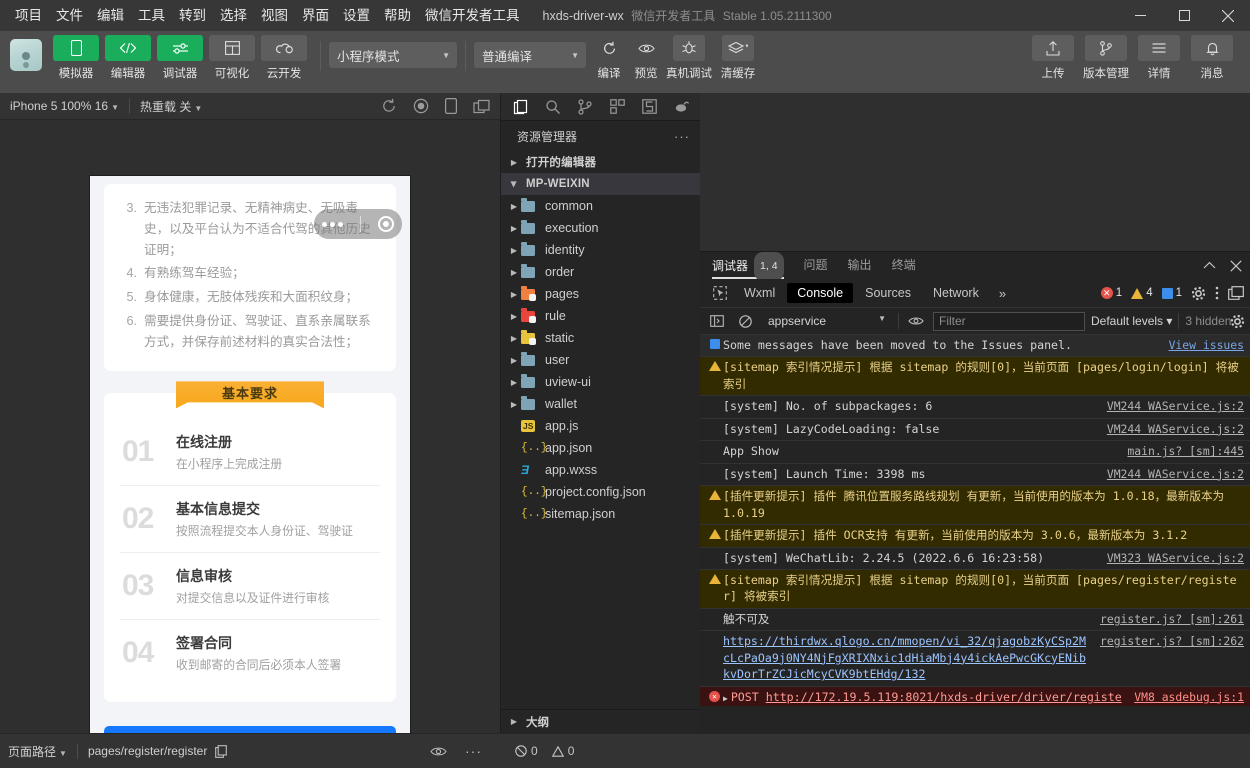 This screenshot has width=1250, height=768. What do you see at coordinates (816, 265) in the screenshot?
I see `tab-problems: 问题` at bounding box center [816, 265].